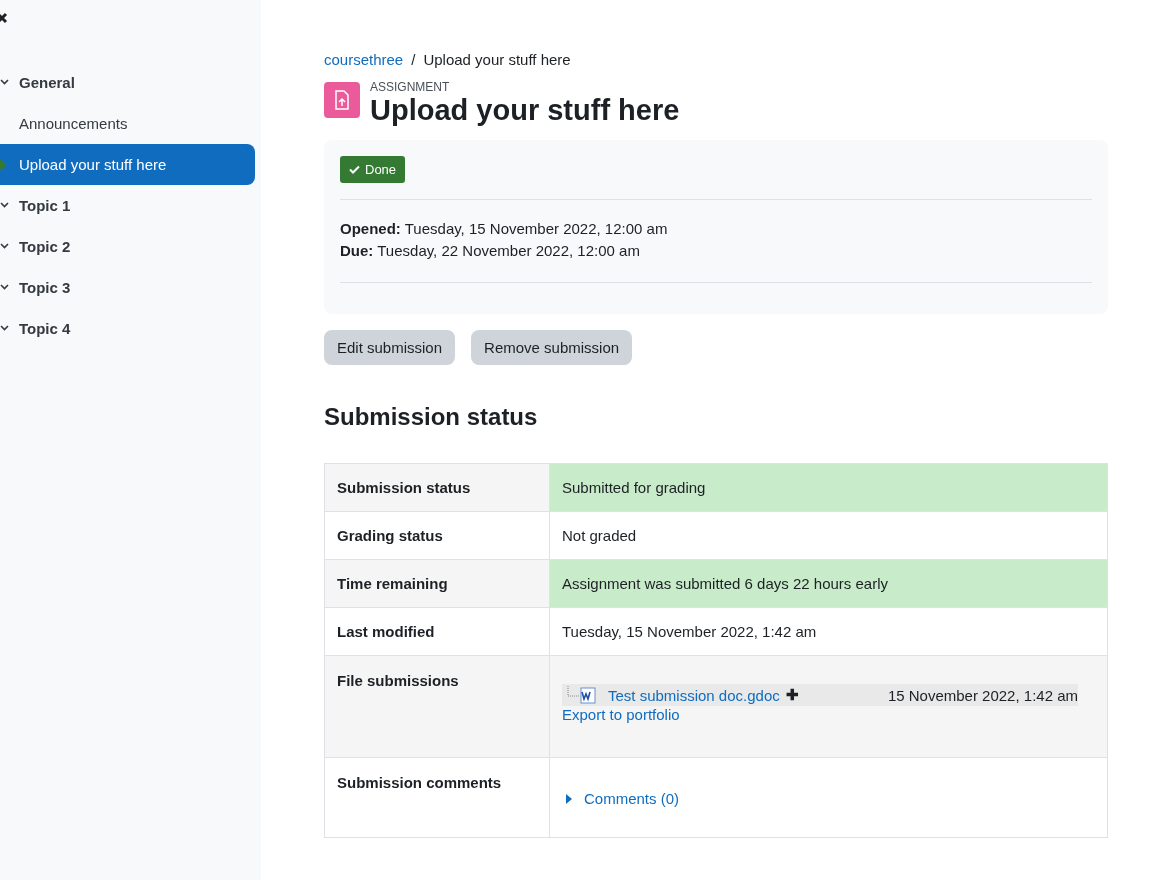 This screenshot has width=1164, height=880. Describe the element at coordinates (437, 487) in the screenshot. I see `row-label: Submission status` at that location.